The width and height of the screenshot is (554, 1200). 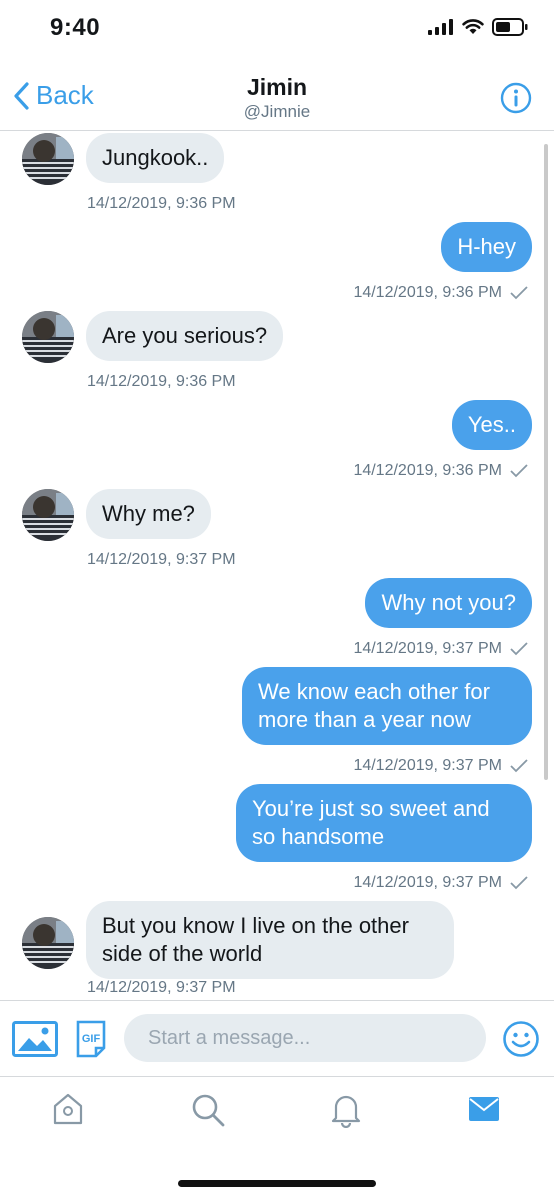 I want to click on add-gif-button: GIF, so click(x=91, y=1041).